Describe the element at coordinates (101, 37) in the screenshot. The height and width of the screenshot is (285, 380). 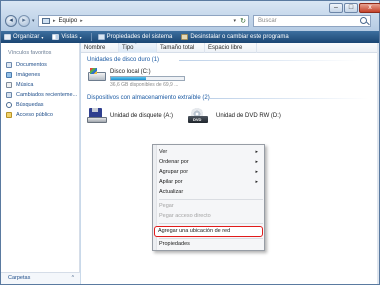
I see `system-properties-icon` at that location.